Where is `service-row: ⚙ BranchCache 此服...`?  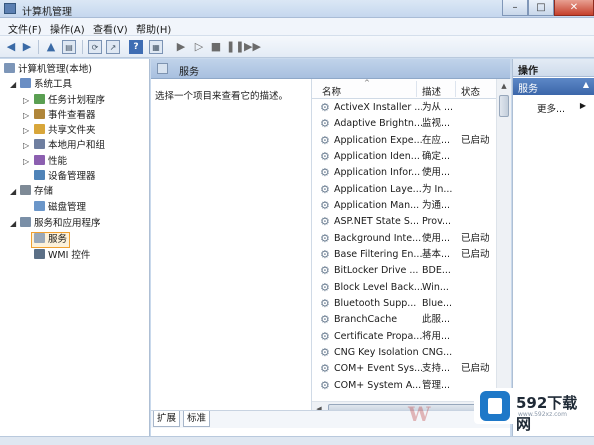 service-row: ⚙ BranchCache 此服... is located at coordinates (404, 320).